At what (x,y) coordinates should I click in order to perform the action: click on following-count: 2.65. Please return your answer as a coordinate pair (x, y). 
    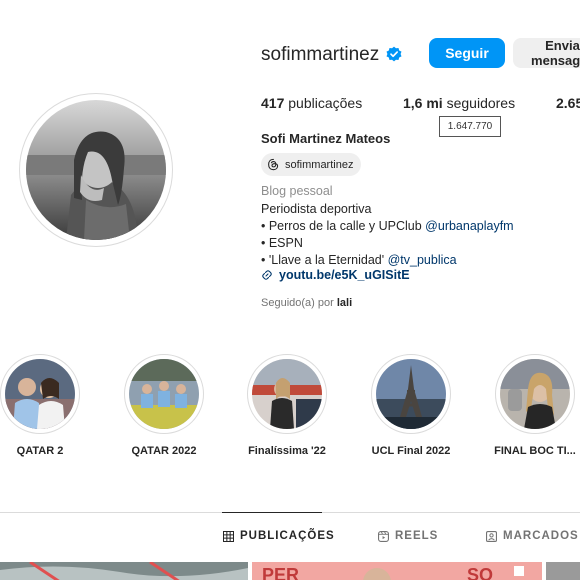
    Looking at the image, I should click on (568, 103).